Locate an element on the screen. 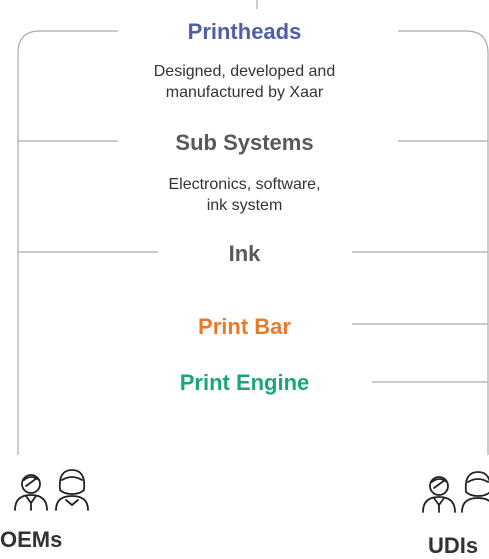  sub-systems-description: Electronics, software, ink system is located at coordinates (244, 195).